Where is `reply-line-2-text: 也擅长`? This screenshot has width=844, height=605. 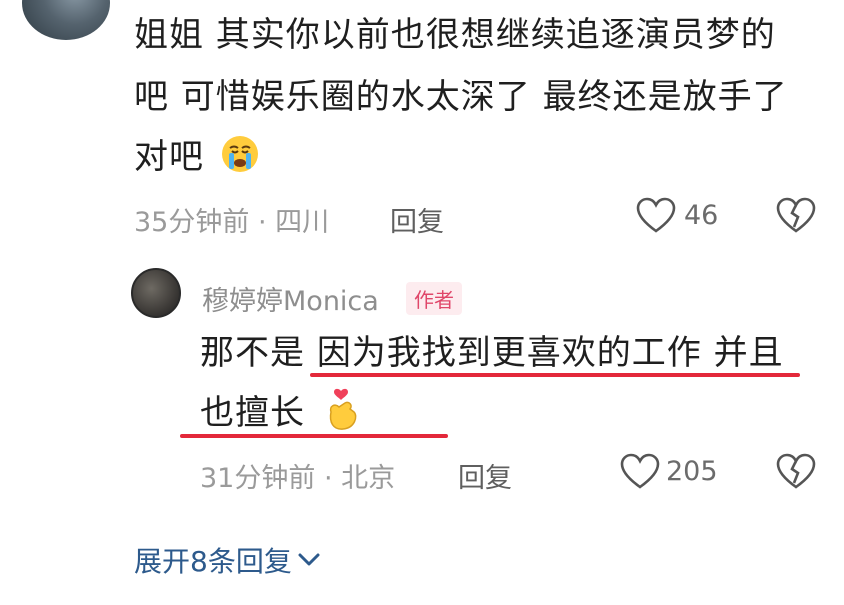 reply-line-2-text: 也擅长 is located at coordinates (252, 413).